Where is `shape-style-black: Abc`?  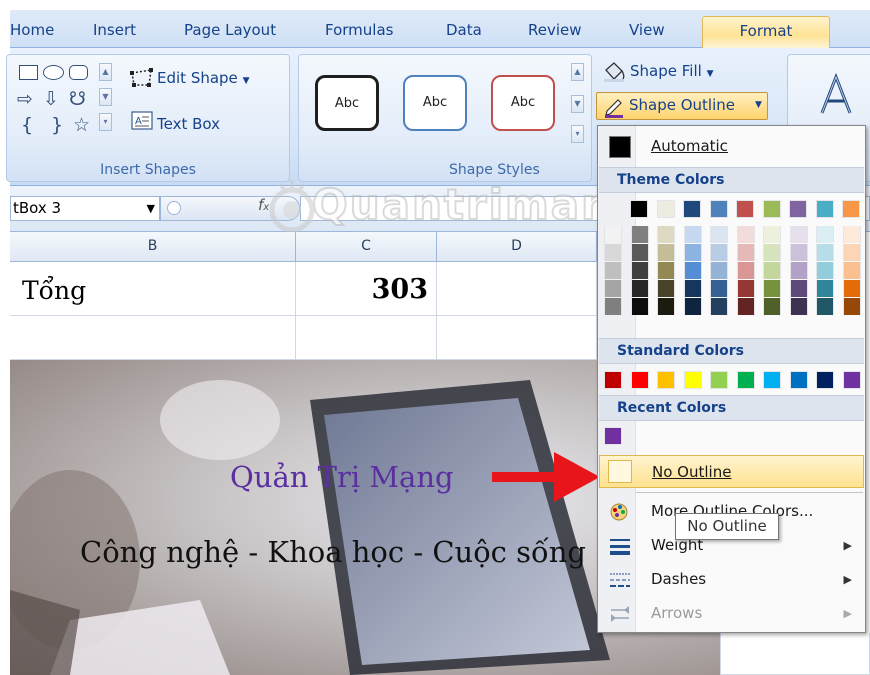
shape-style-black: Abc is located at coordinates (347, 103).